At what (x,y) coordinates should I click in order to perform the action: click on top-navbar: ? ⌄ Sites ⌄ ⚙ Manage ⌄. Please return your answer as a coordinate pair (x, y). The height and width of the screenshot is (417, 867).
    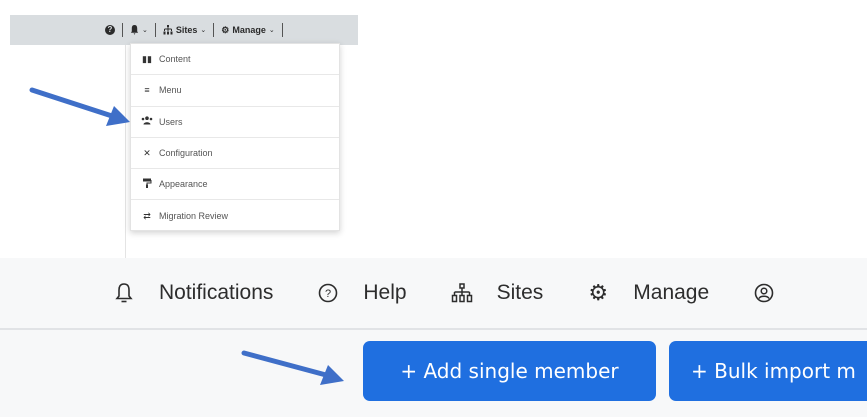
    Looking at the image, I should click on (184, 30).